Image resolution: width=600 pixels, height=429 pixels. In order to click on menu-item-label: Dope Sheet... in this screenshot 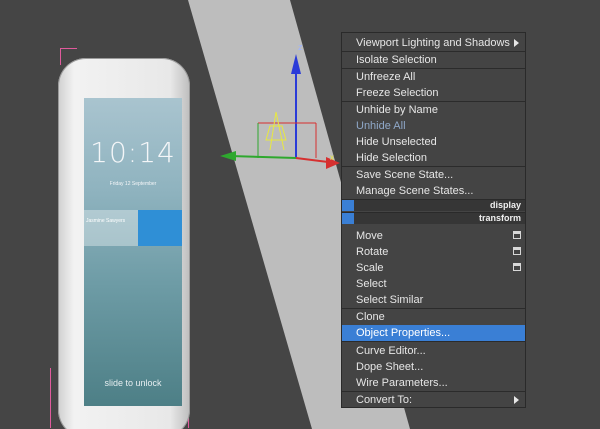, I will do `click(390, 367)`.